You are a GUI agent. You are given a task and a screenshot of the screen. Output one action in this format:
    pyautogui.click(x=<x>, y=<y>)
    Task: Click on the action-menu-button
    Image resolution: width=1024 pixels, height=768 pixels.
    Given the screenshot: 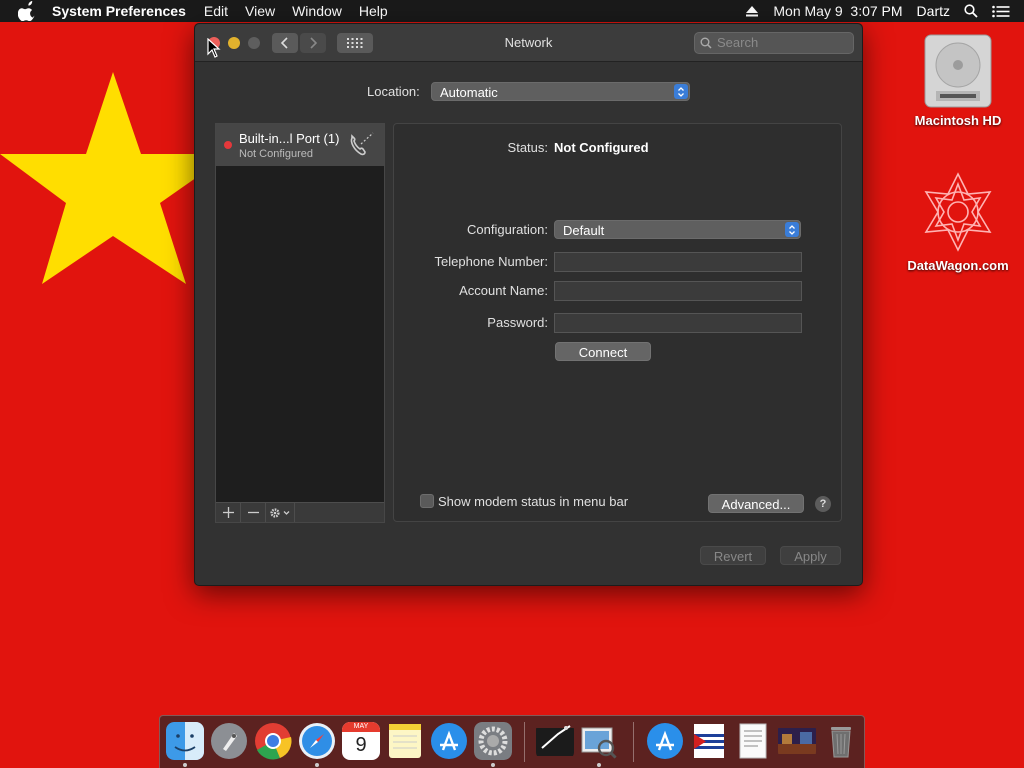 What is the action you would take?
    pyautogui.click(x=280, y=512)
    